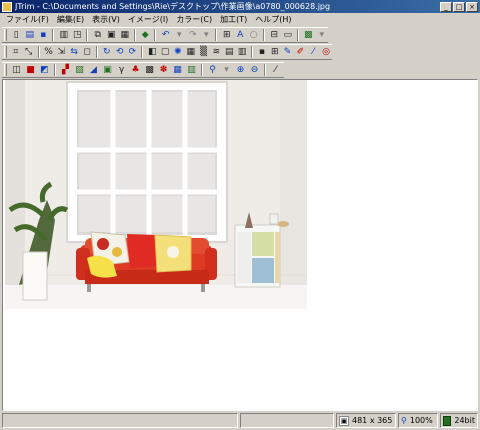 Image resolution: width=480 pixels, height=430 pixels. I want to click on resize-icon: ⤡, so click(29, 52).